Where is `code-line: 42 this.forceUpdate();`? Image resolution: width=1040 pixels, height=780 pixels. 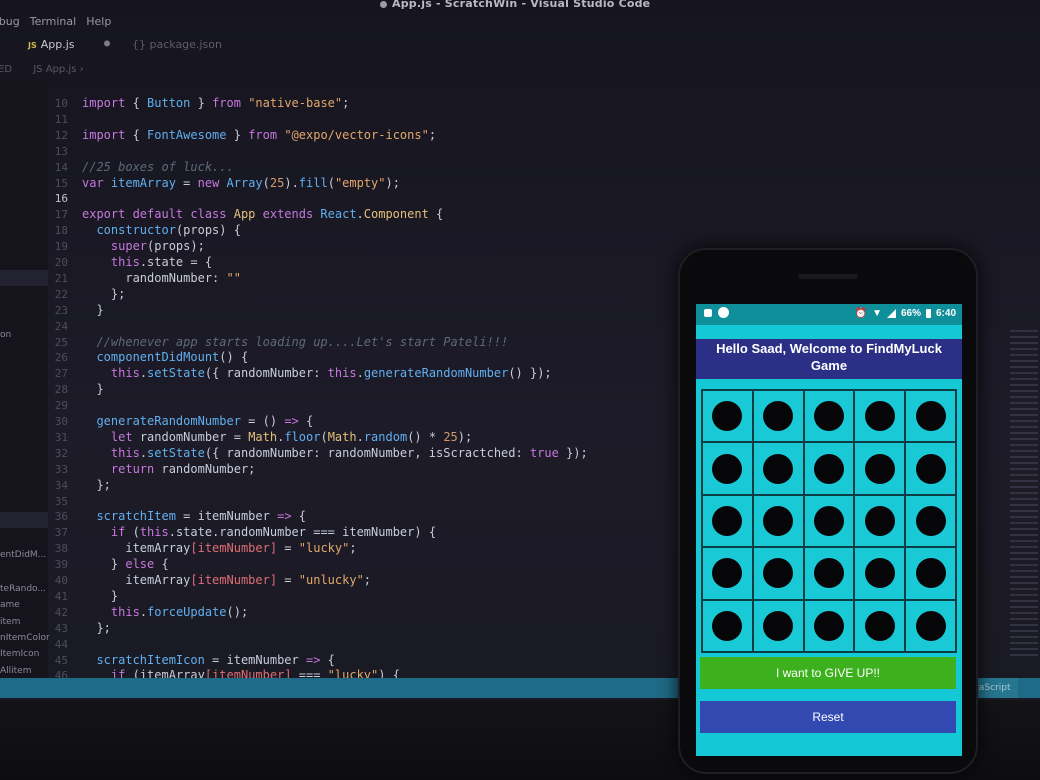
code-line: 42 this.forceUpdate(); is located at coordinates (142, 612).